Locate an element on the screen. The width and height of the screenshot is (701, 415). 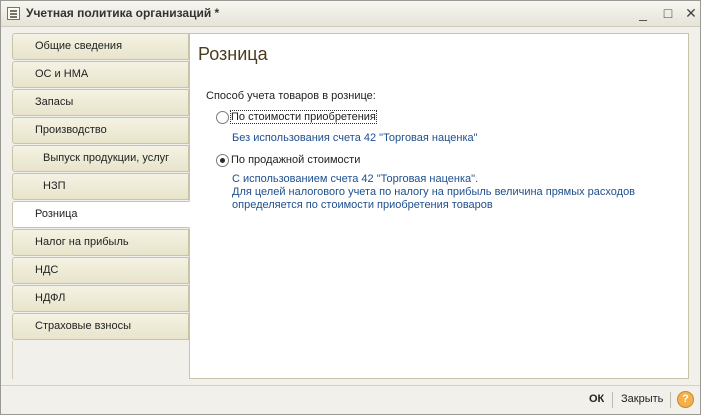
maximize-icon: □ is located at coordinates (668, 13).